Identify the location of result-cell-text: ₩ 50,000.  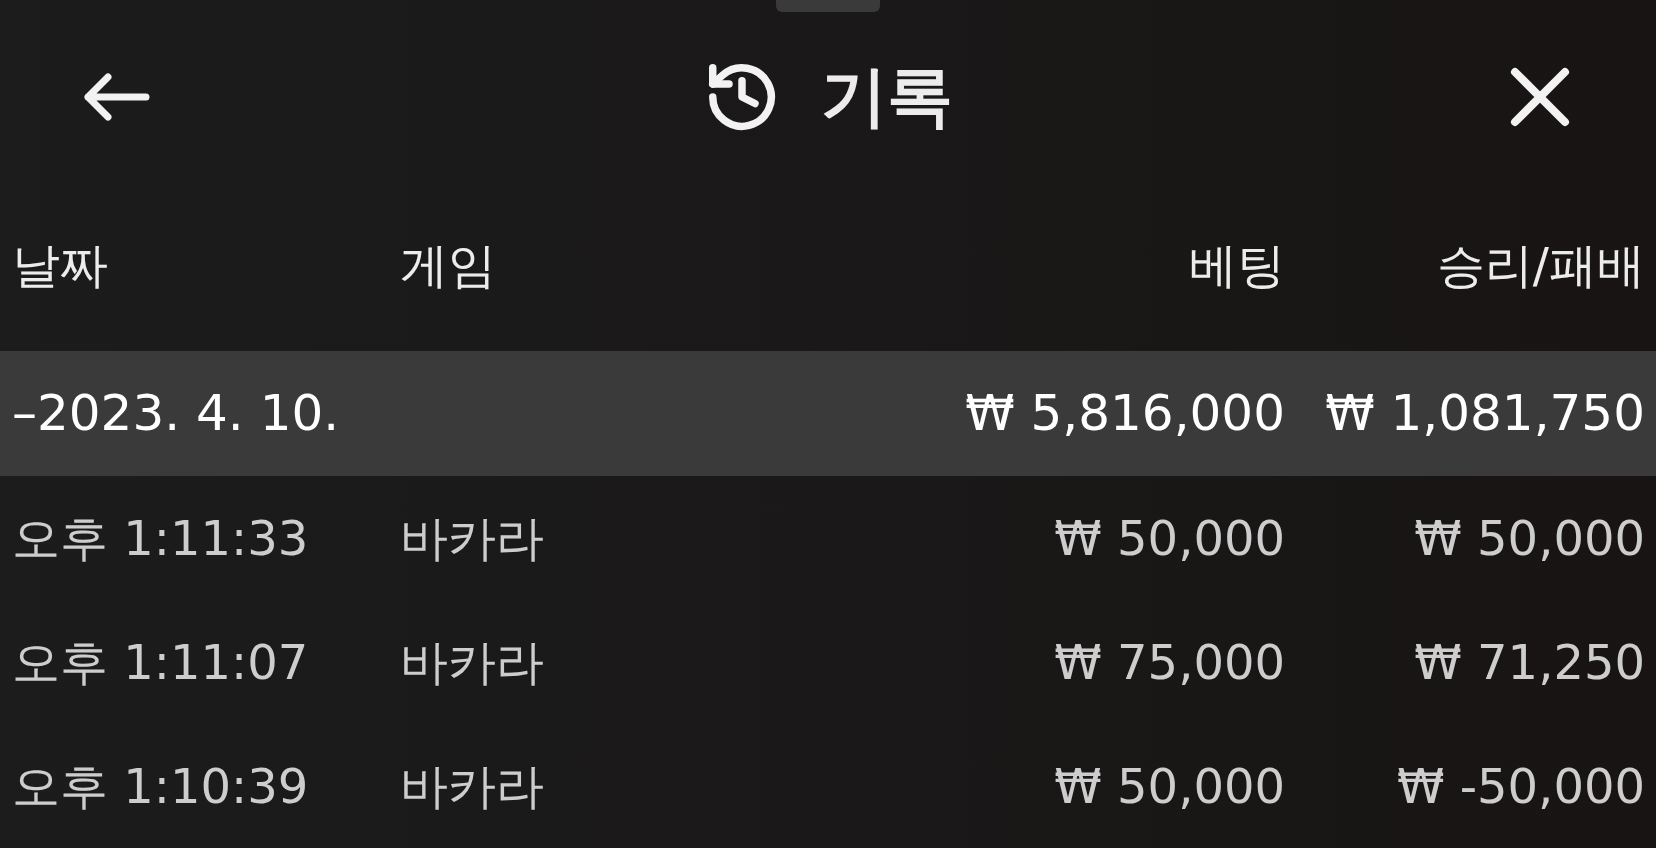
(1529, 539).